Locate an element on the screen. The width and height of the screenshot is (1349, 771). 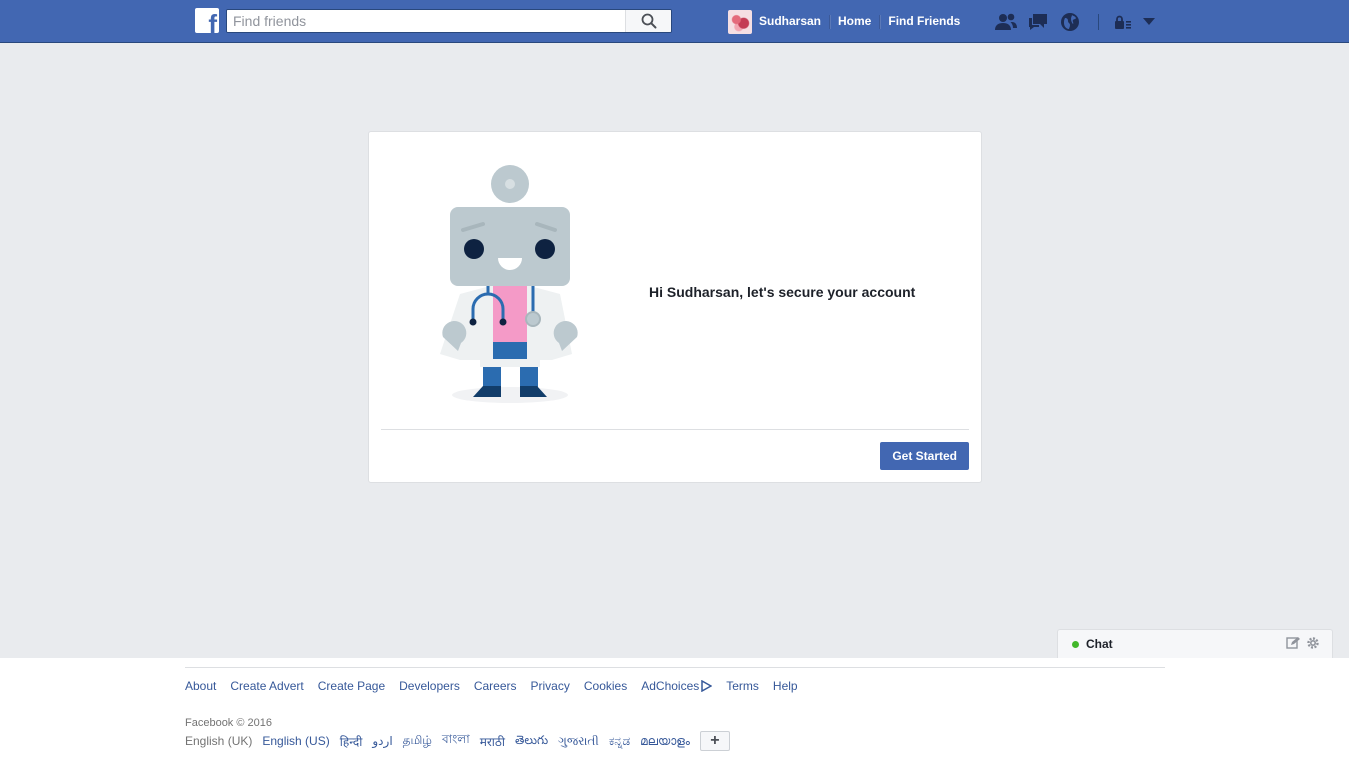
chevron-down-icon is located at coordinates (1149, 21).